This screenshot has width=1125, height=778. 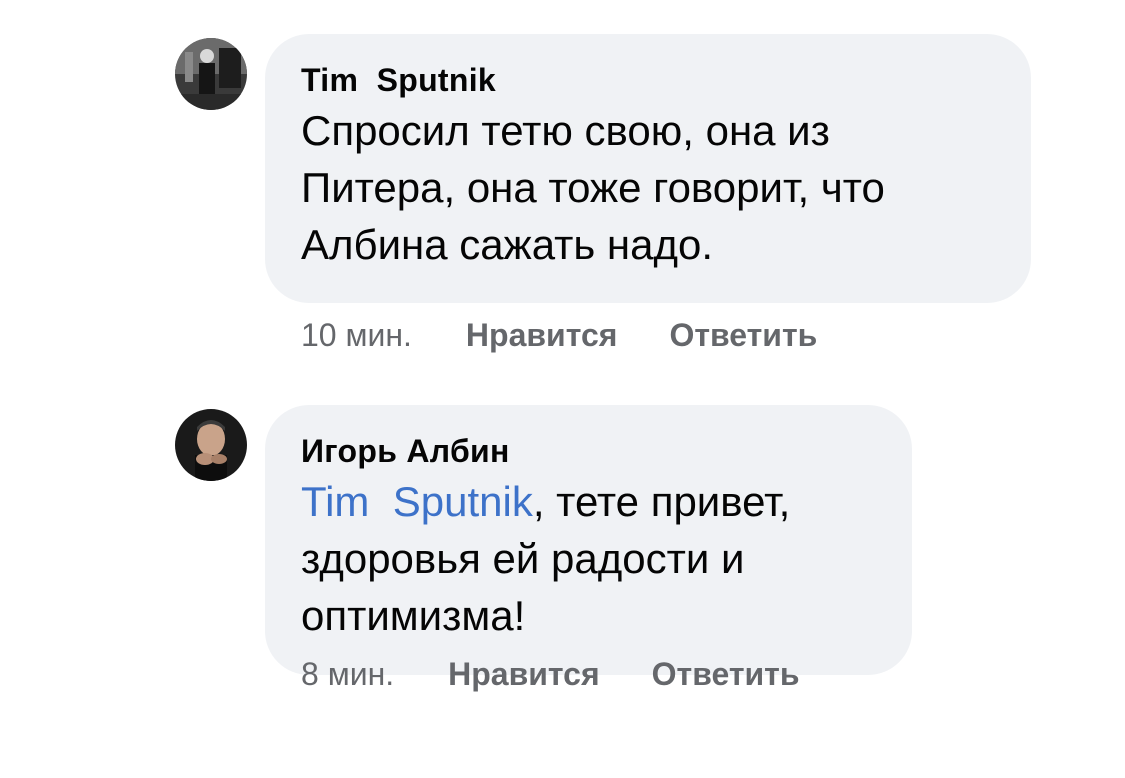 I want to click on comment-text-fragment: , тете привет,, so click(x=661, y=501).